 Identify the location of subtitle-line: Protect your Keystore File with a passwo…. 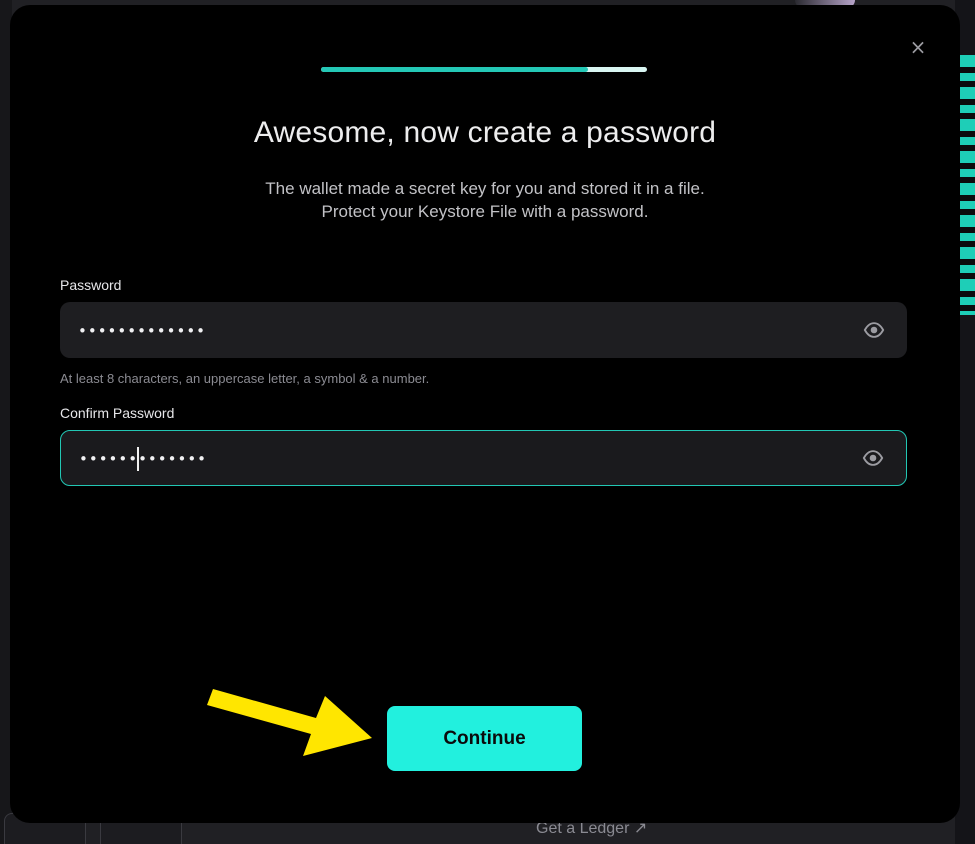
(485, 211).